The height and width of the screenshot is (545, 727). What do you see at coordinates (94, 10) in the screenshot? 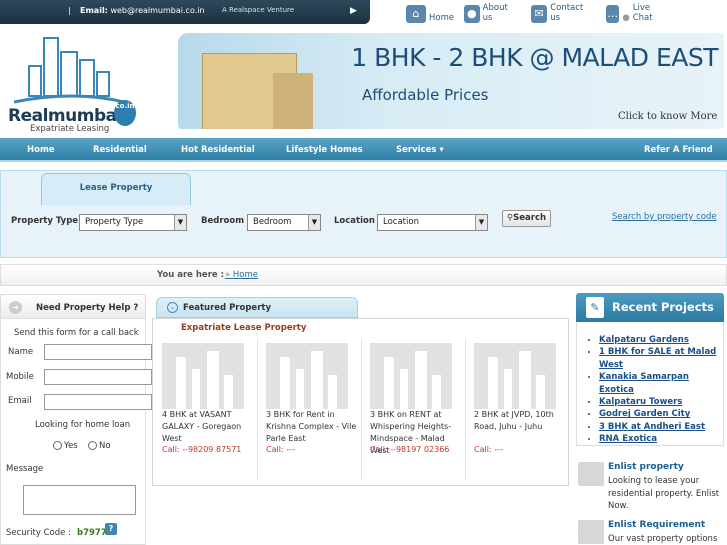
I see `email-label: Email:` at bounding box center [94, 10].